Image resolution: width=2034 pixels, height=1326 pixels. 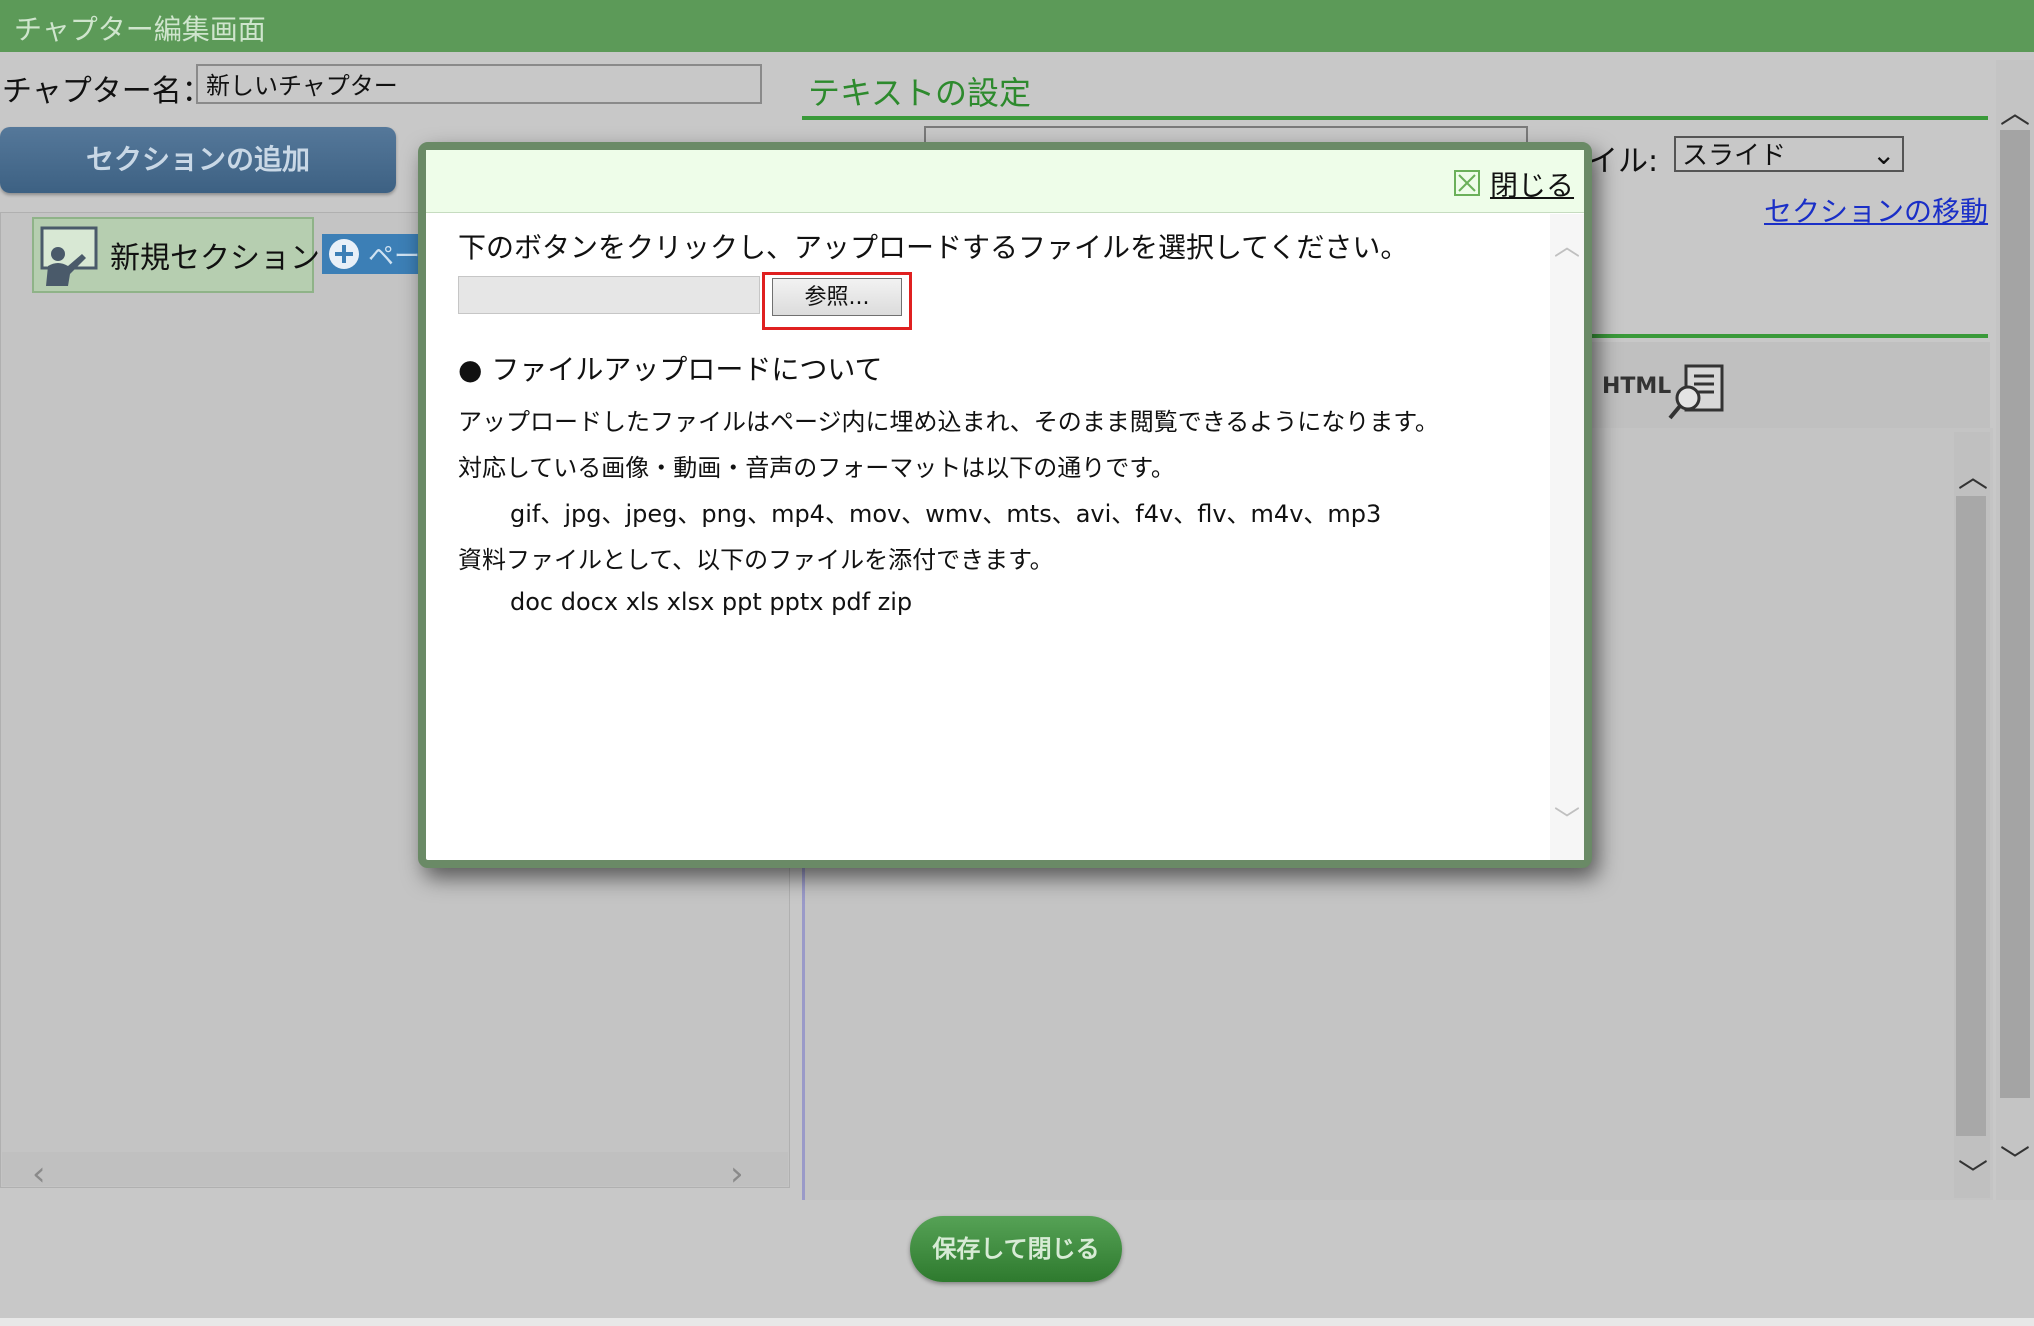 I want to click on file-path-field, so click(x=609, y=295).